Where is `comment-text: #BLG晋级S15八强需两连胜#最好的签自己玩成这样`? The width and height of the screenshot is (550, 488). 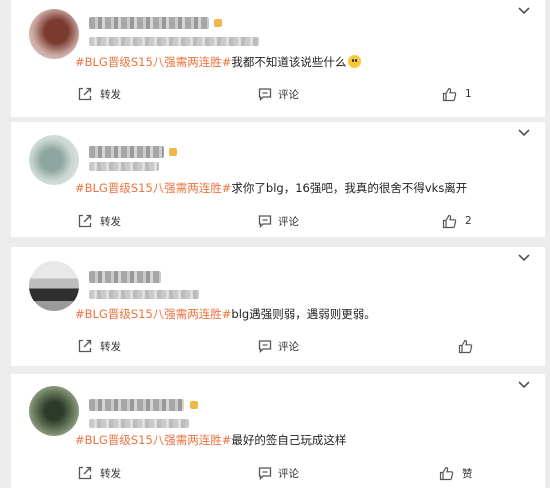
comment-text: #BLG晋级S15八强需两连胜#最好的签自己玩成这样 is located at coordinates (210, 440).